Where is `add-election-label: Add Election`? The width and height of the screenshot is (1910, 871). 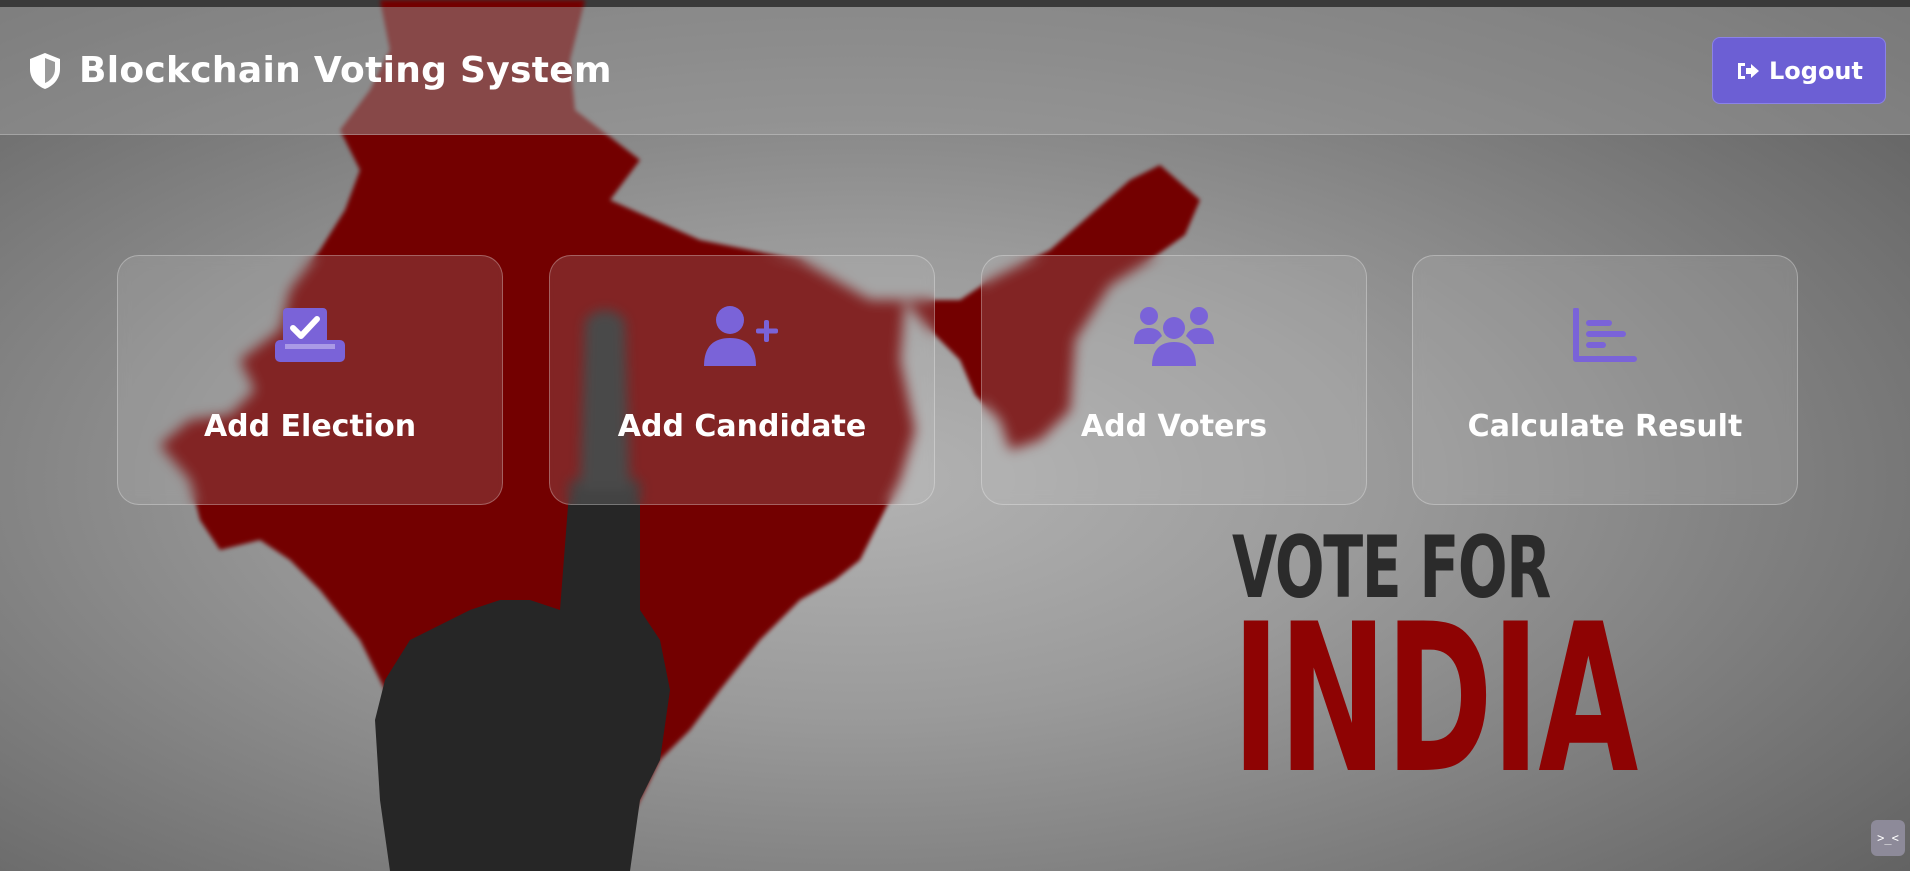 add-election-label: Add Election is located at coordinates (310, 426).